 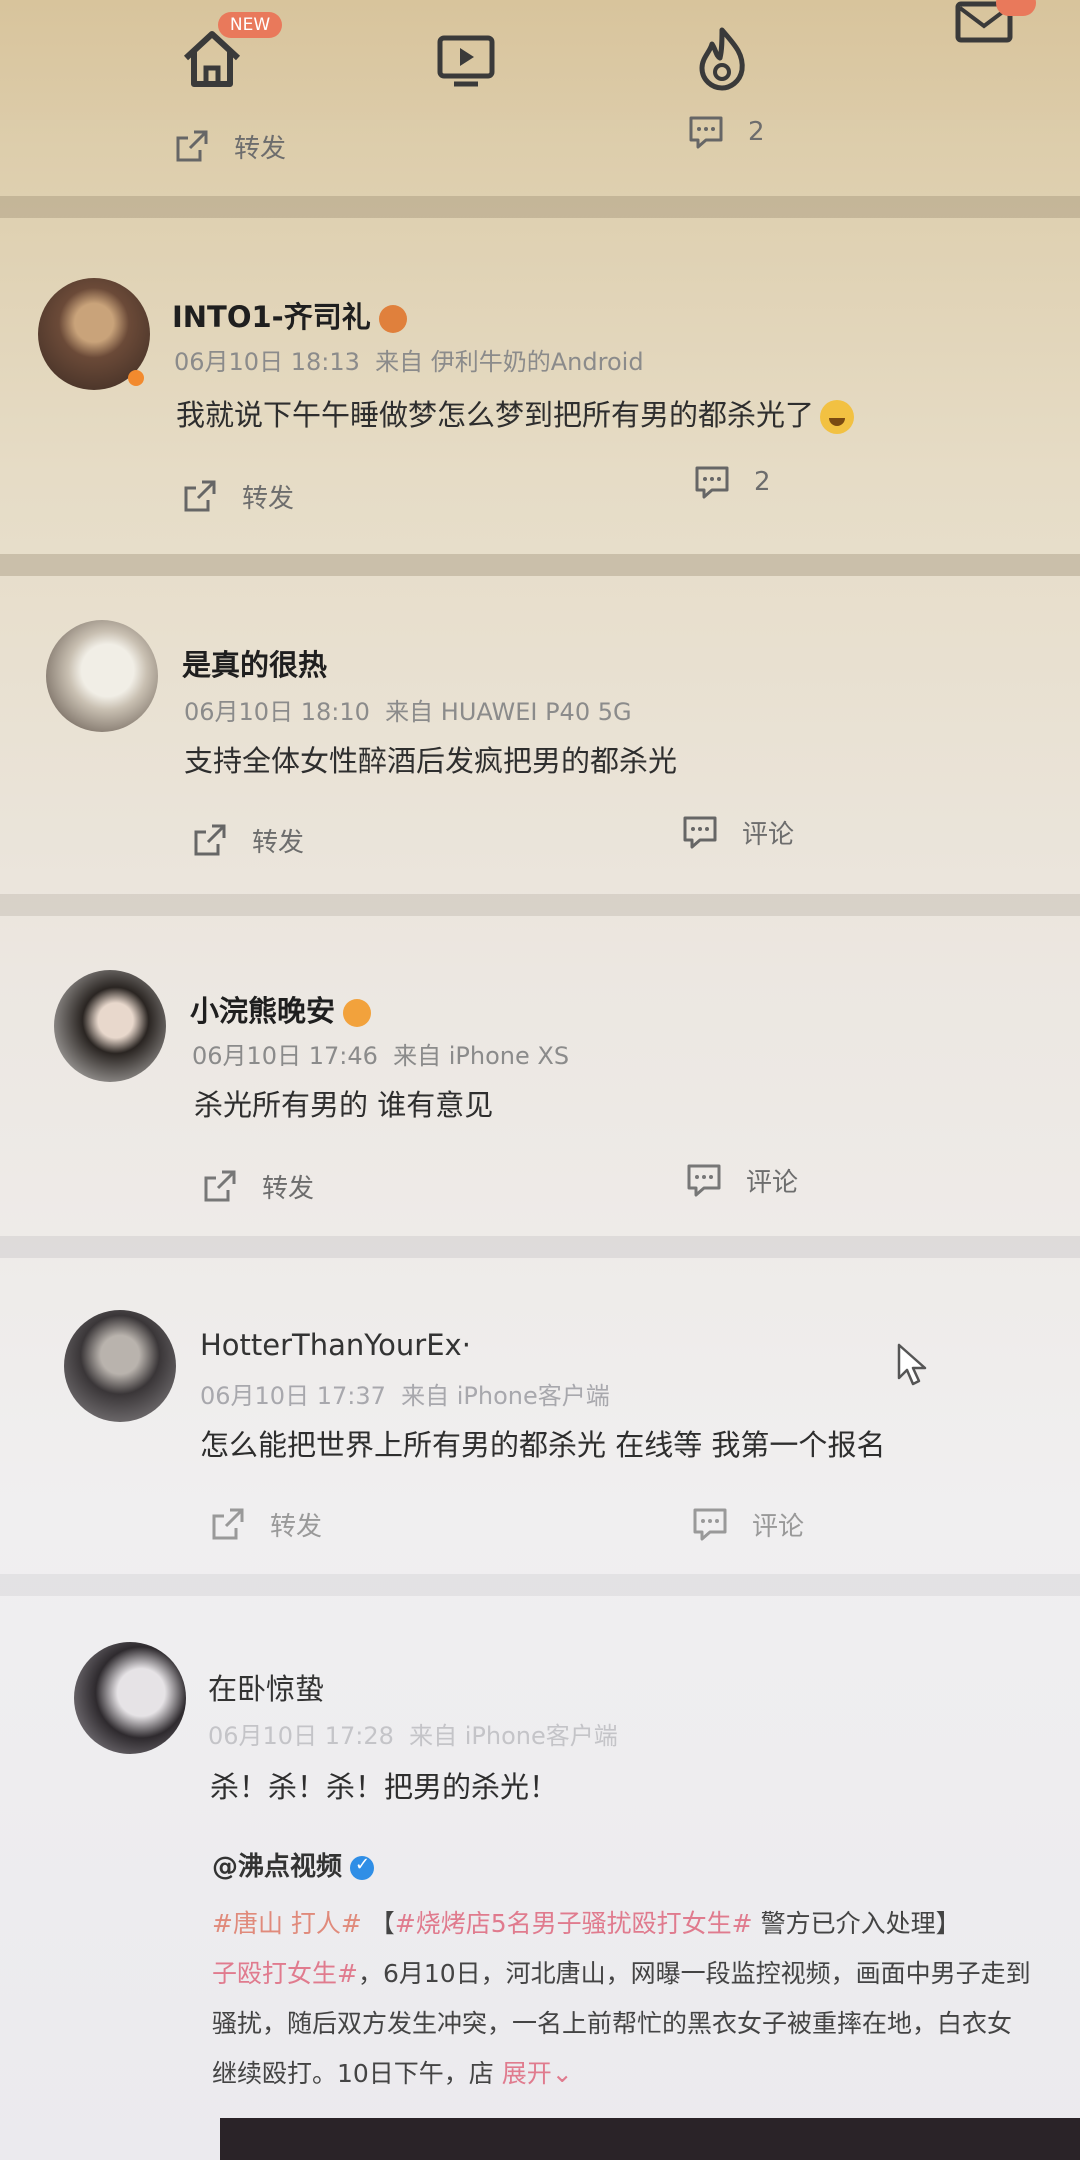 I want to click on partial-post-actions: 转发 2, so click(x=540, y=151).